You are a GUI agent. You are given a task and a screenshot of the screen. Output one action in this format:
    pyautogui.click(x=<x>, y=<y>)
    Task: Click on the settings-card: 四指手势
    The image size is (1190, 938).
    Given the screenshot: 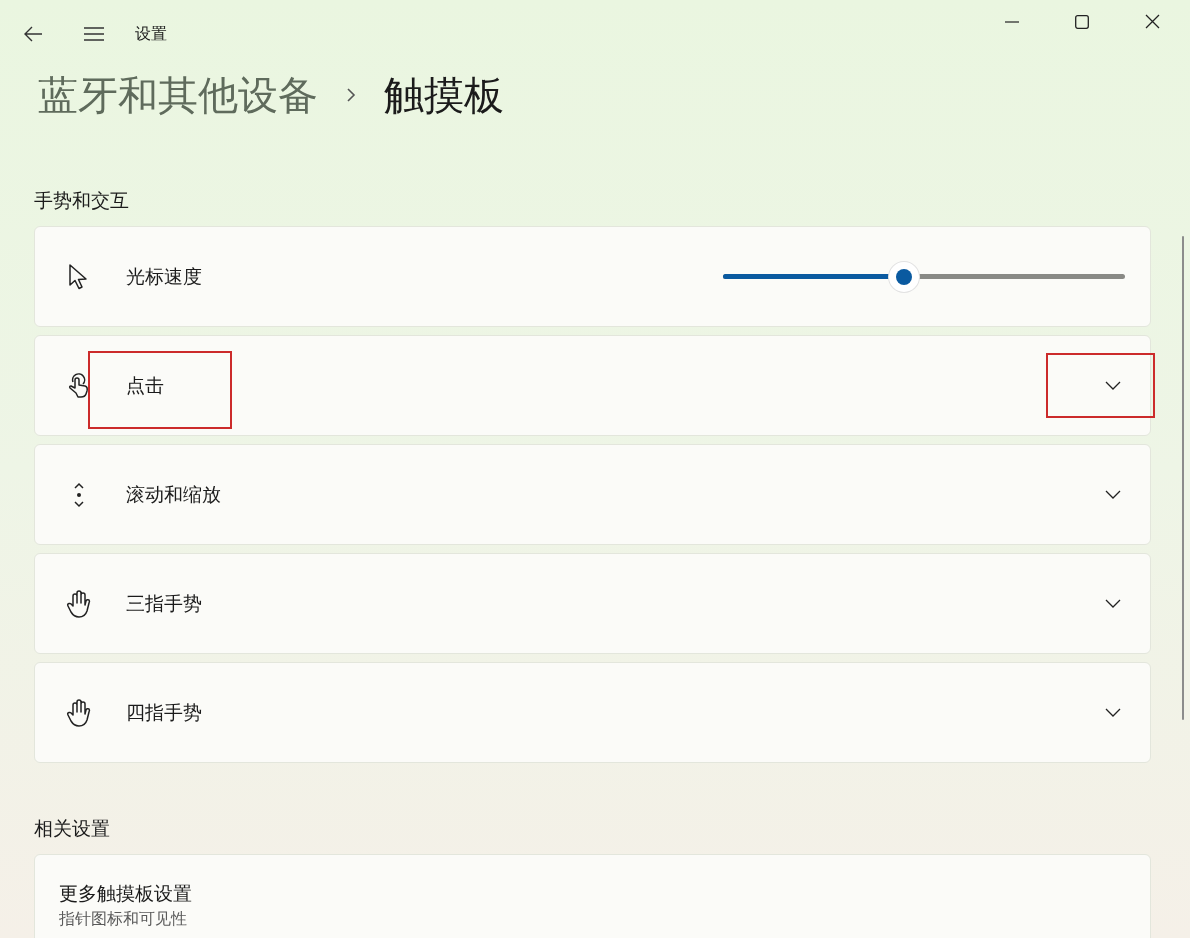 What is the action you would take?
    pyautogui.click(x=592, y=712)
    